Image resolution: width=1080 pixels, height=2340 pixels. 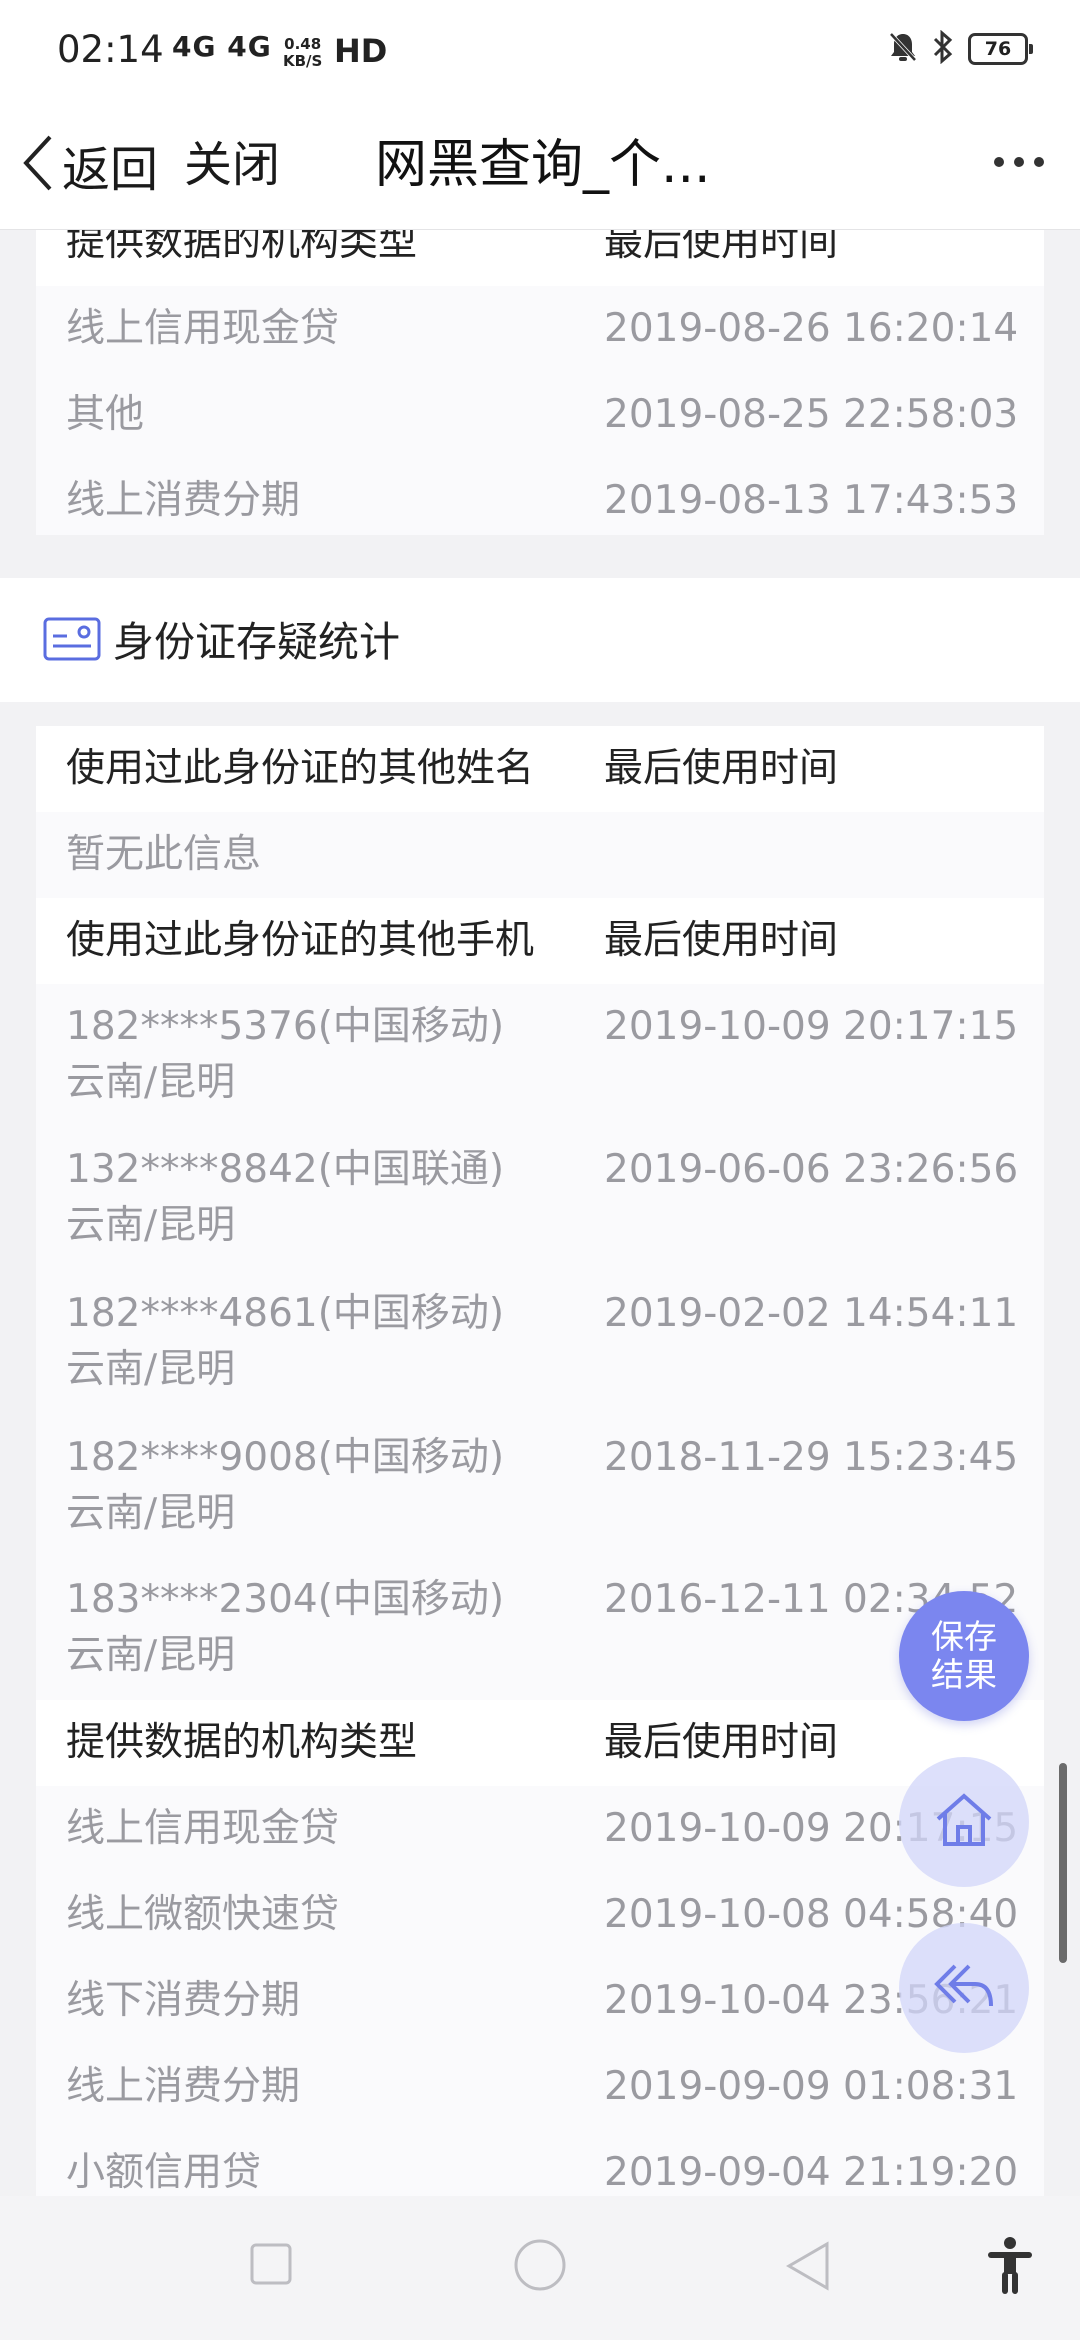 I want to click on table-row: 小额信用贷 2019-09-04 21:19:20, so click(x=540, y=2163).